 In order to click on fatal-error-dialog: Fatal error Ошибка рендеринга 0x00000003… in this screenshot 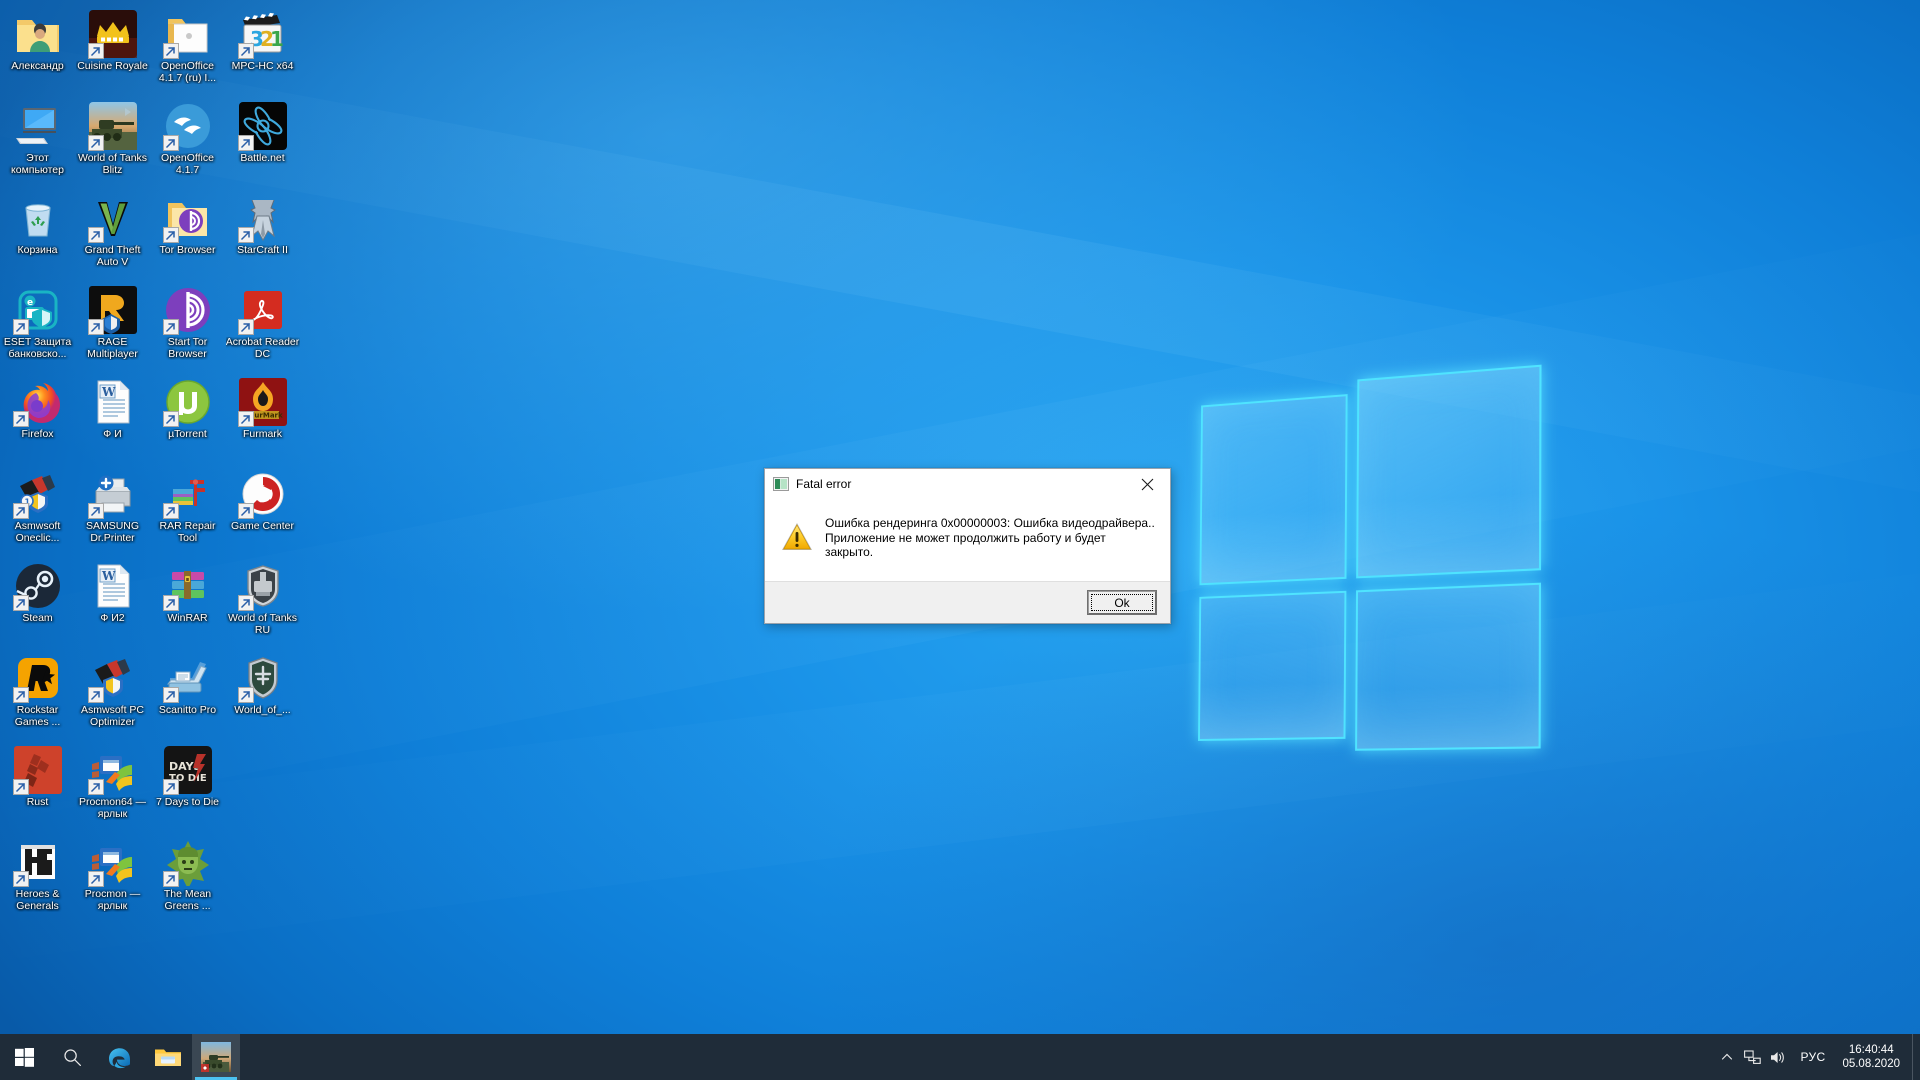, I will do `click(967, 546)`.